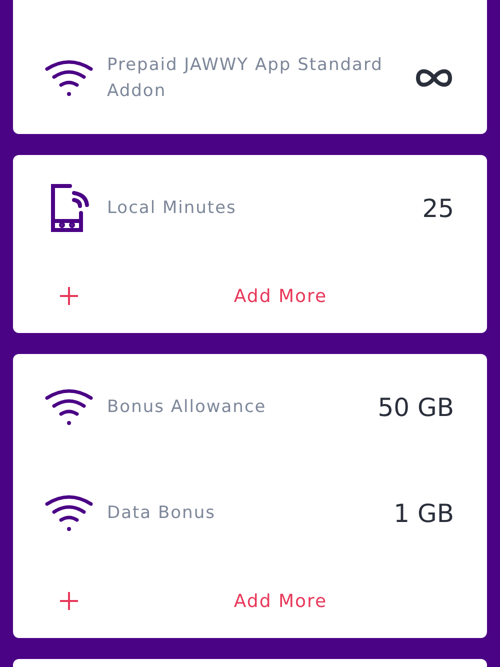 The image size is (500, 667). Describe the element at coordinates (438, 208) in the screenshot. I see `allowance-value: 25` at that location.